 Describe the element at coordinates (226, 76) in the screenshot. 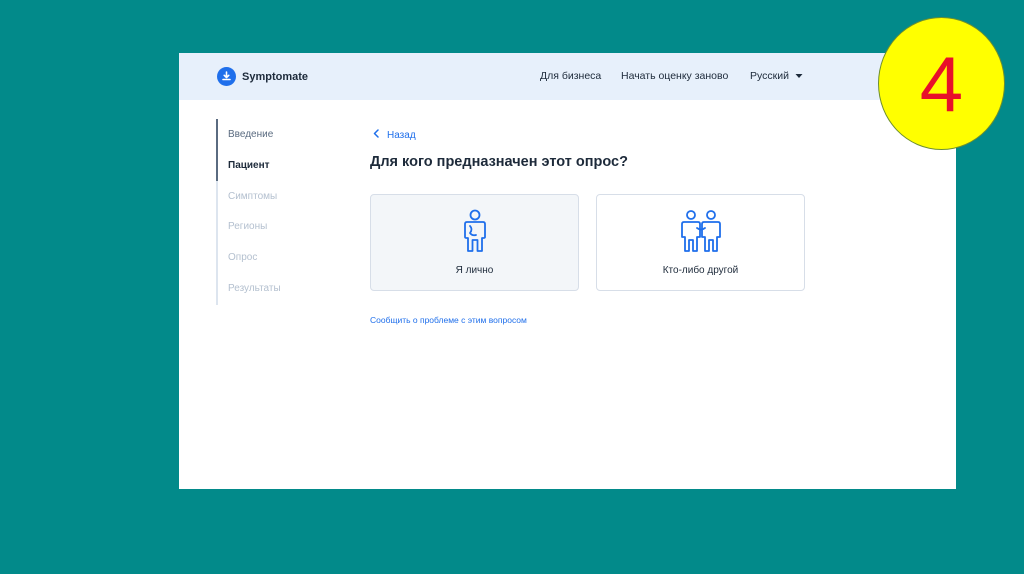

I see `brand-logo-icon` at that location.